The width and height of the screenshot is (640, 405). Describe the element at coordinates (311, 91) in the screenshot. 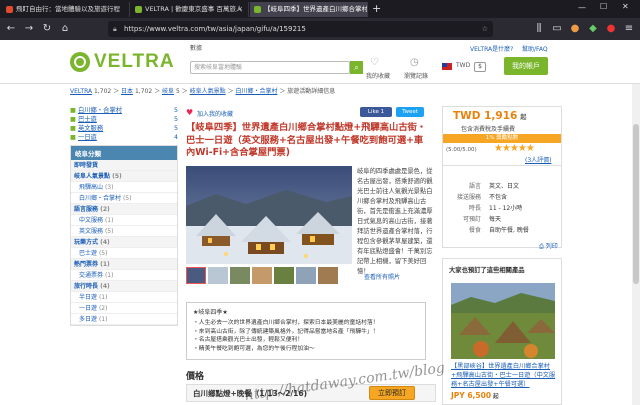

I see `breadcrumb-current: 旅遊活動詳細信息` at that location.